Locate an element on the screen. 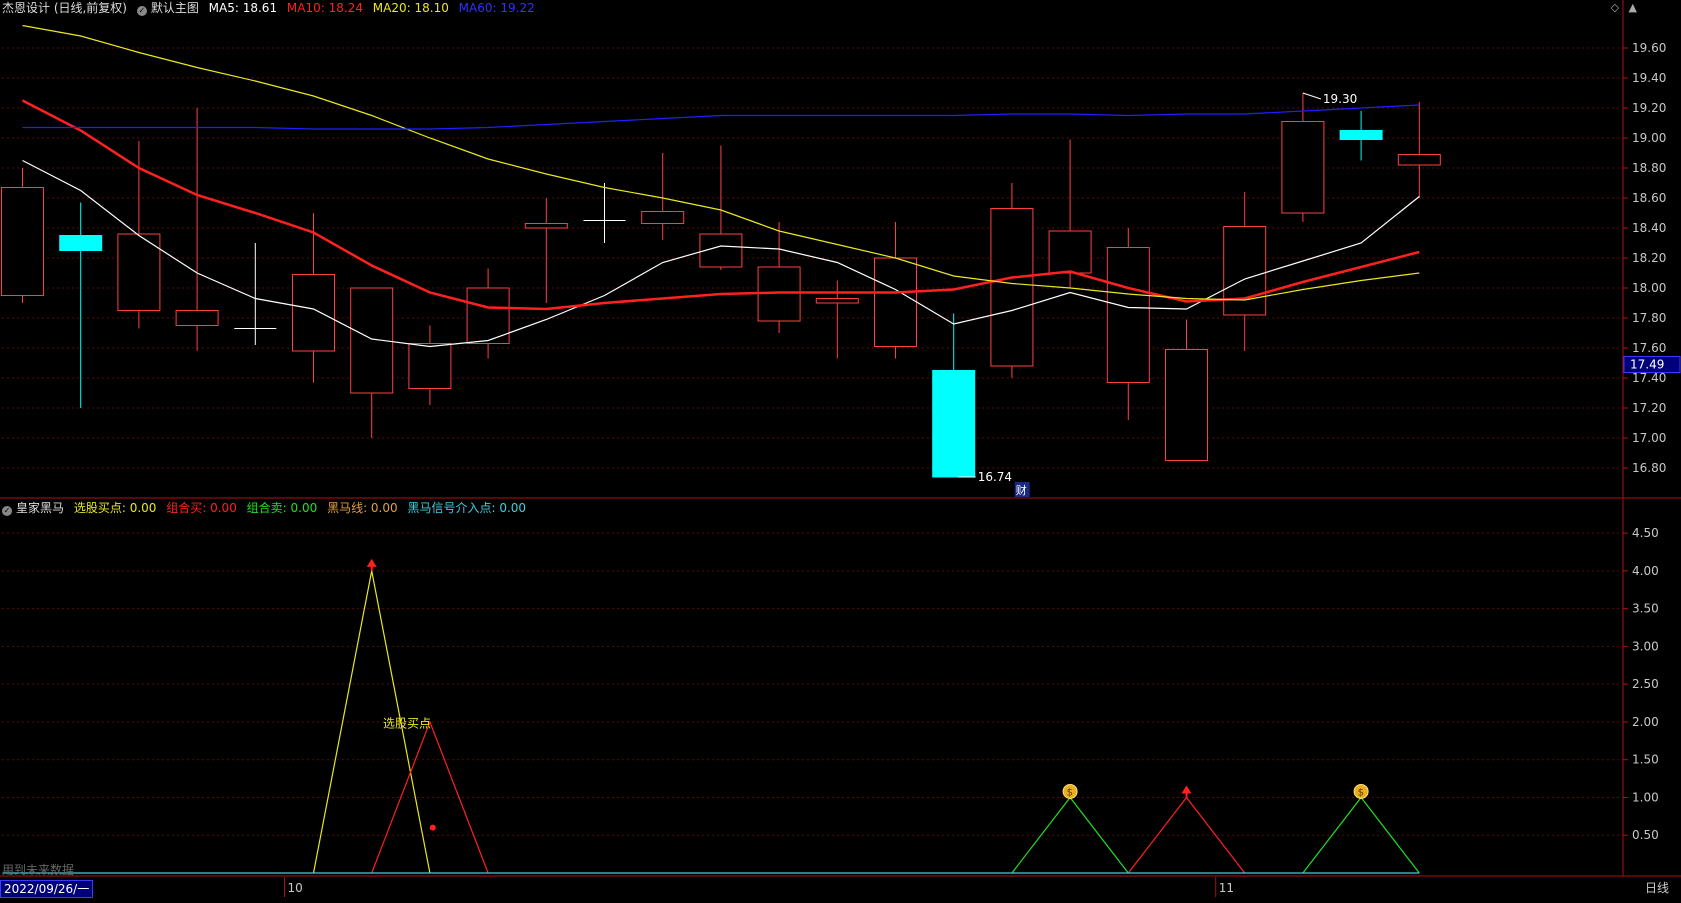 This screenshot has height=903, width=1681. ma-line-ma60 is located at coordinates (721, 117).